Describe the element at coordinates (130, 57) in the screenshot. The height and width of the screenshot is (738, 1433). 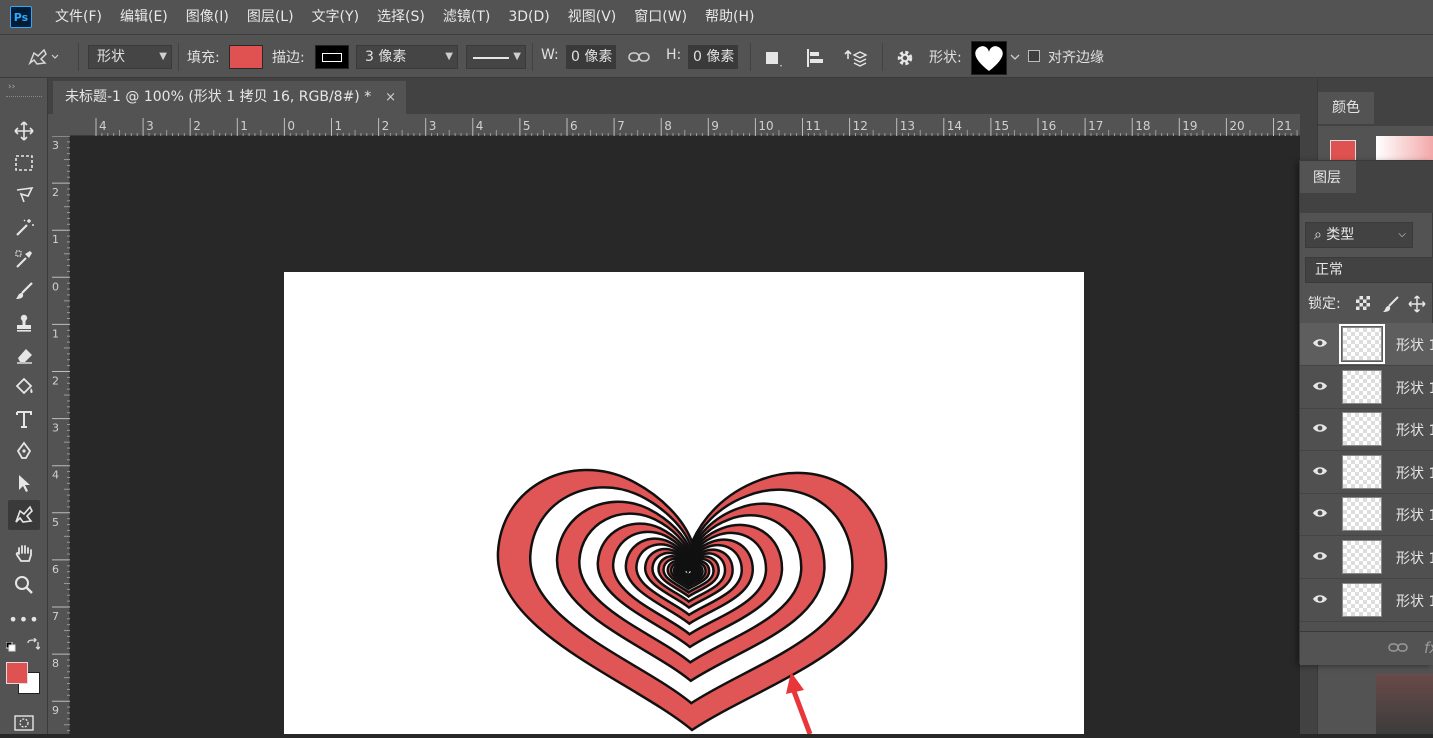
I see `tool-mode-select: 形状 ▼` at that location.